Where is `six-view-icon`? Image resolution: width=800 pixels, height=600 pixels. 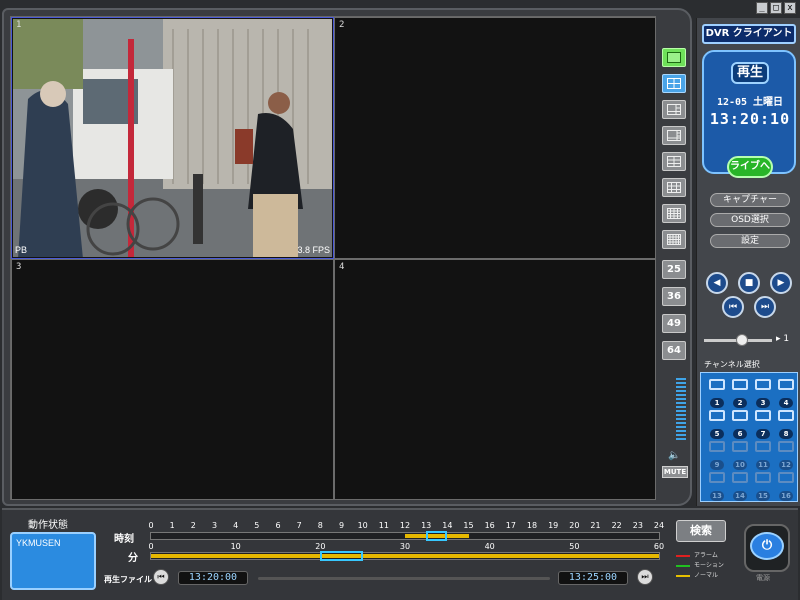
six-view-icon is located at coordinates (674, 109).